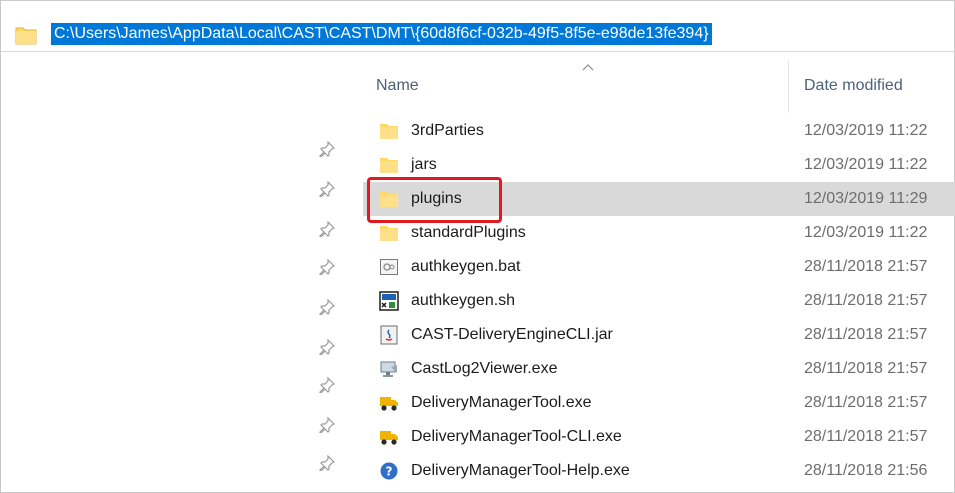  I want to click on java-jar-icon, so click(389, 335).